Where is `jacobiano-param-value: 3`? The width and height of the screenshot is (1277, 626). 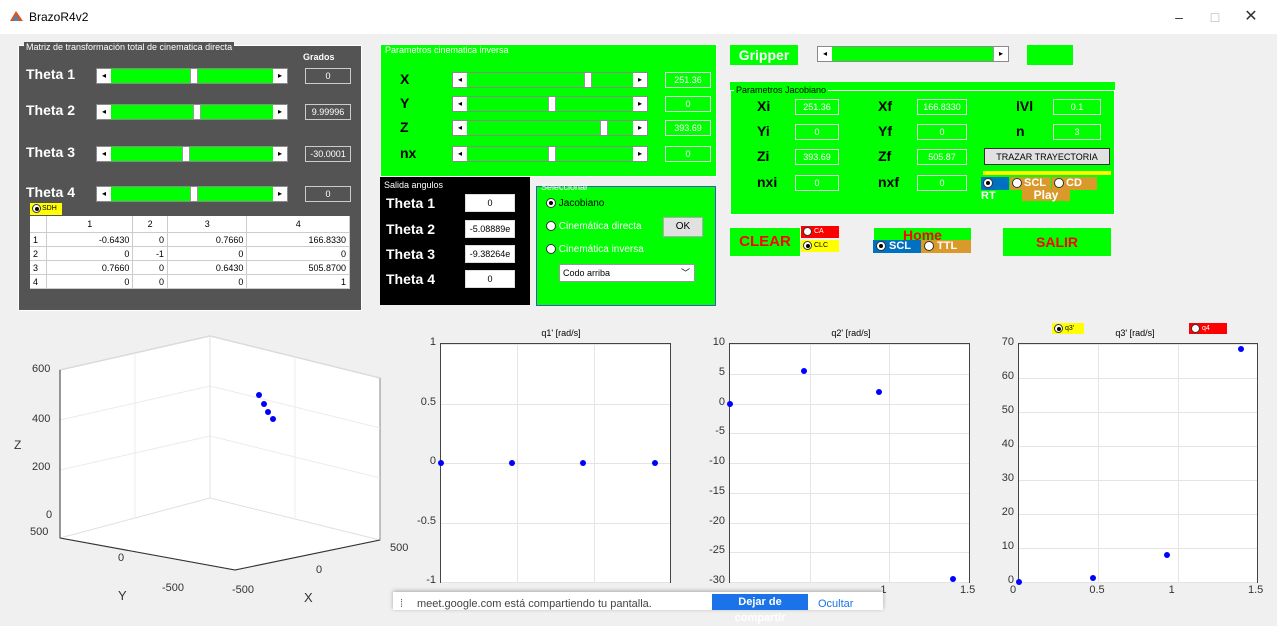 jacobiano-param-value: 3 is located at coordinates (1077, 132).